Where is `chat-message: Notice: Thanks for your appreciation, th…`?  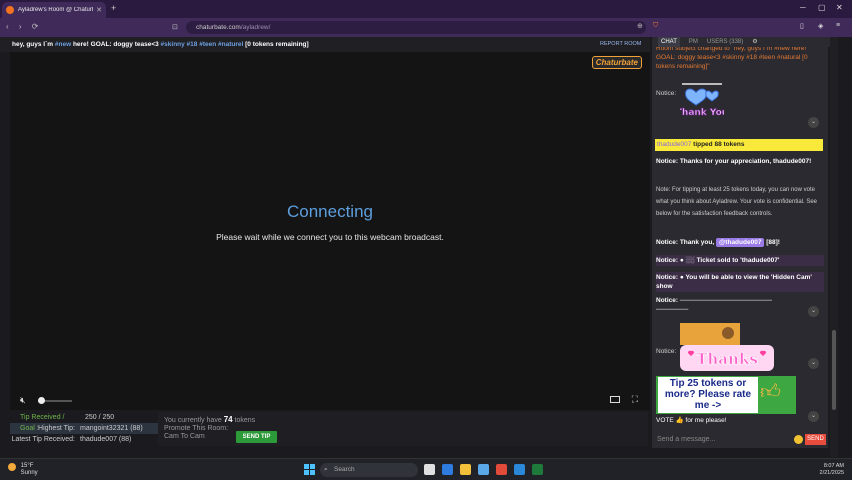
chat-message: Notice: Thanks for your appreciation, th… is located at coordinates (734, 161).